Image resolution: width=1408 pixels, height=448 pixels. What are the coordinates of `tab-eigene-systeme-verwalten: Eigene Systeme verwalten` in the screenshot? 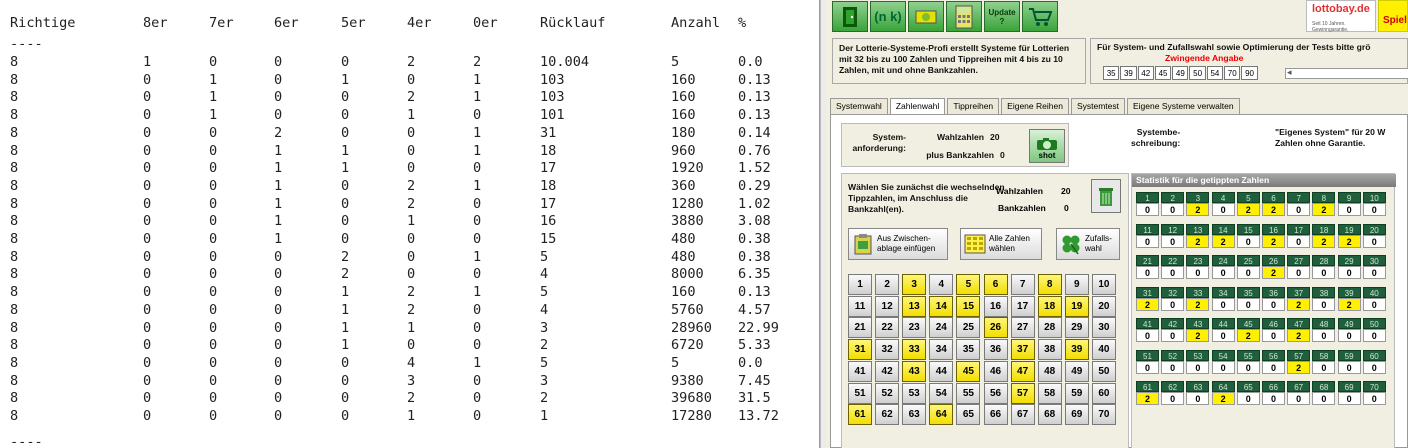 It's located at (1183, 106).